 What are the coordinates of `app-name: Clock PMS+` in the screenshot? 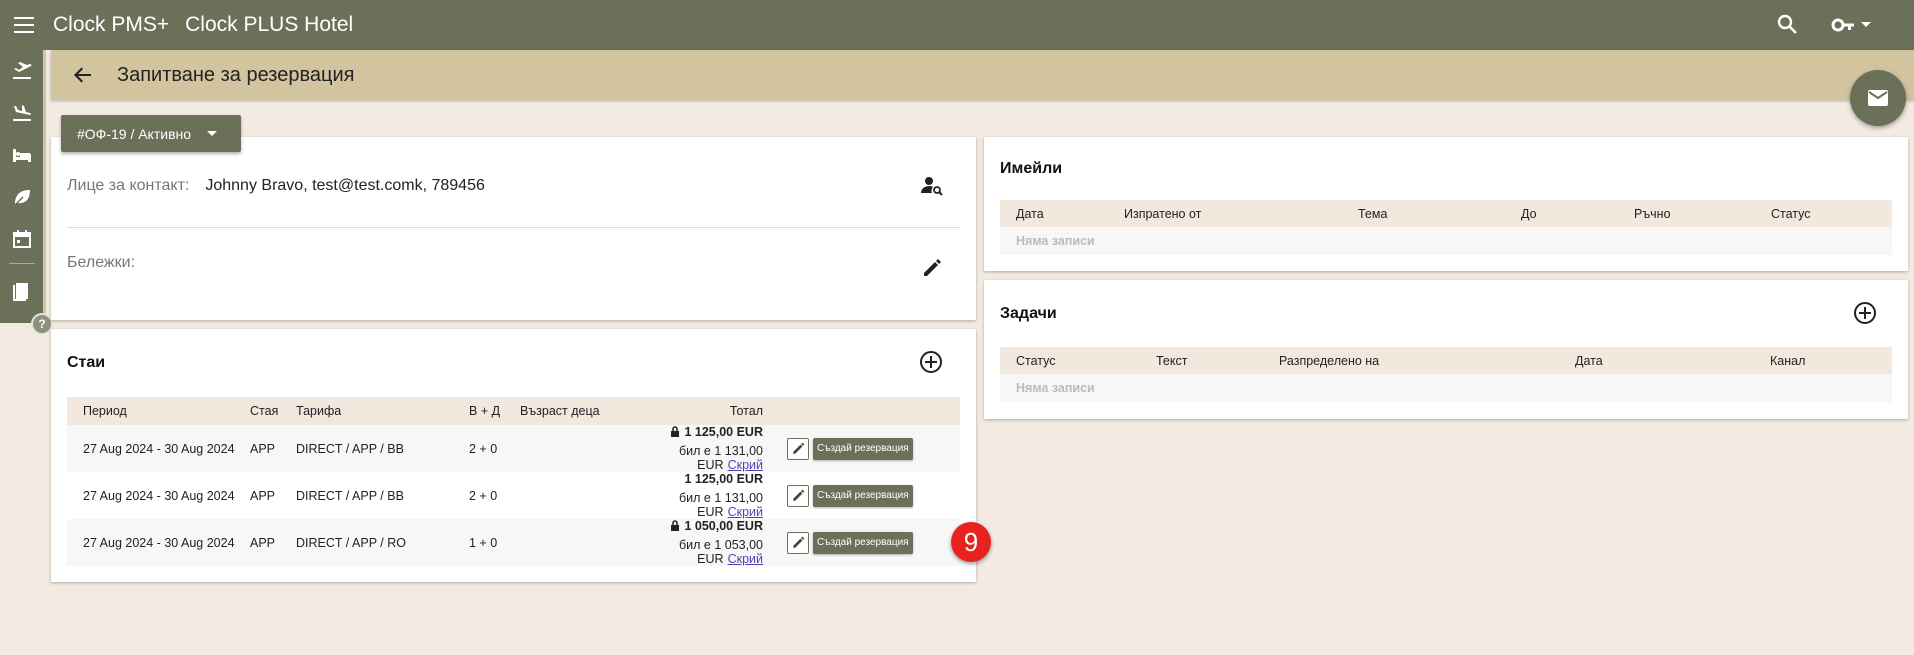 It's located at (111, 24).